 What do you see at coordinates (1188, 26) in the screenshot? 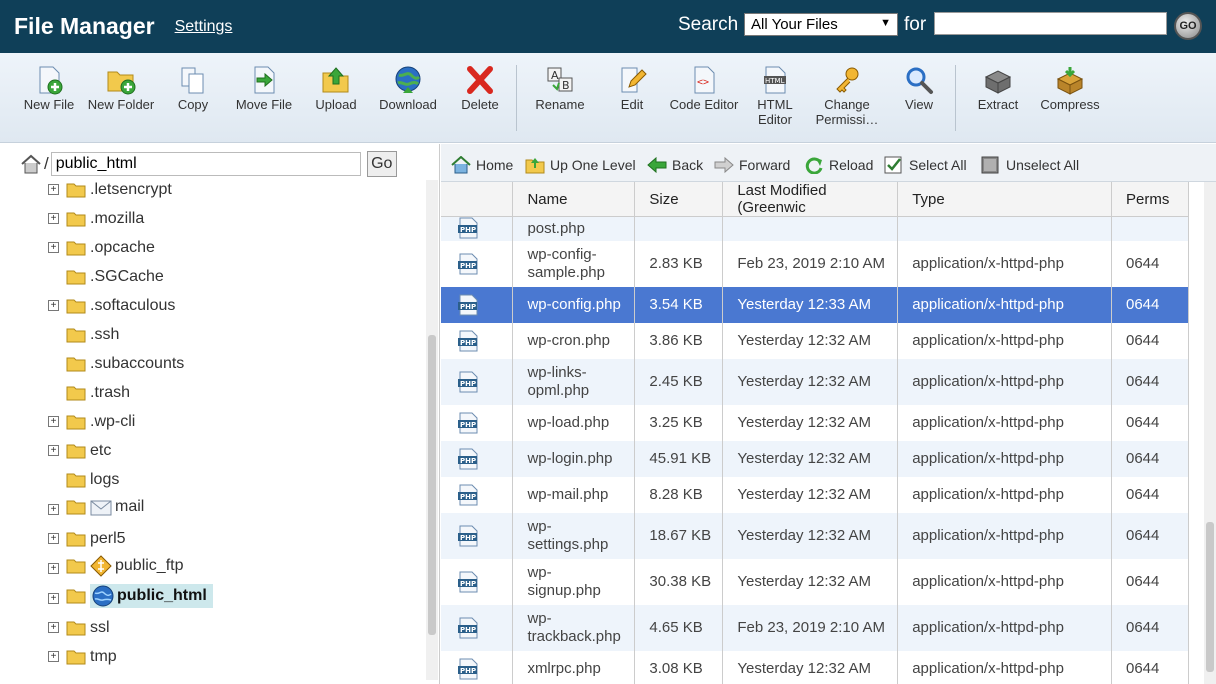
I see `search-go-button: GO` at bounding box center [1188, 26].